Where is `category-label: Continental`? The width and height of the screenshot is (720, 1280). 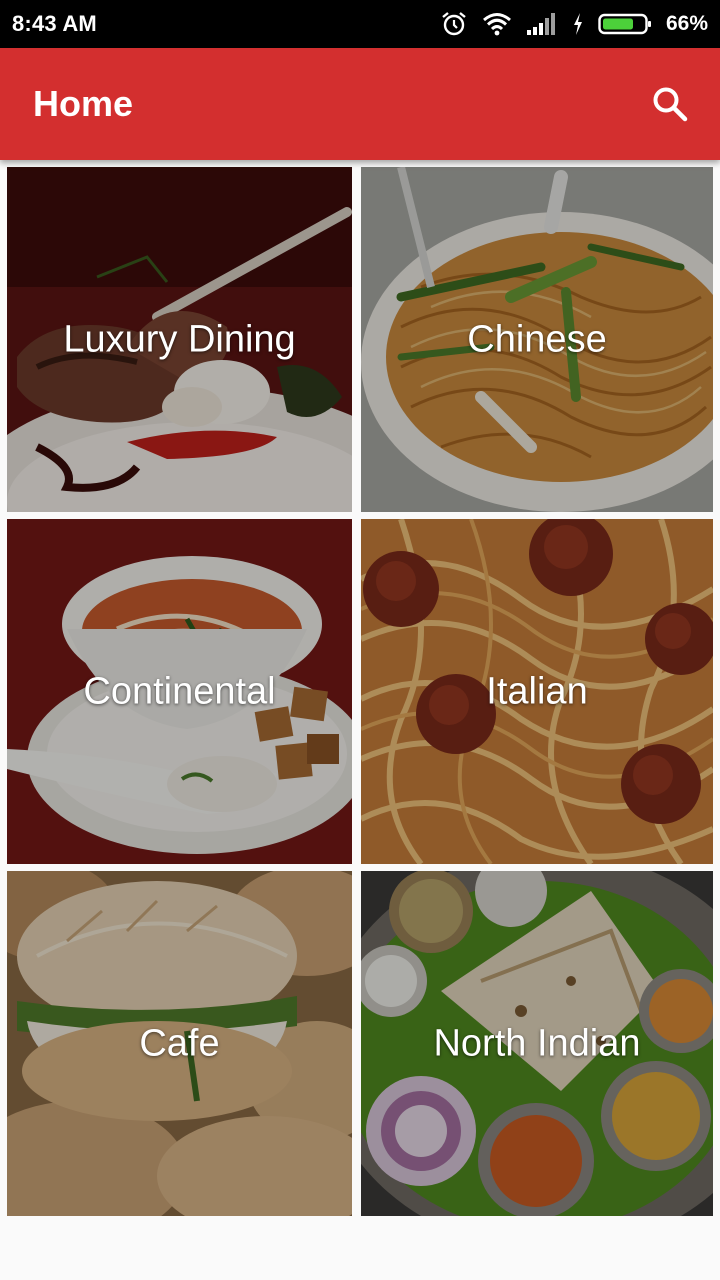 category-label: Continental is located at coordinates (179, 691).